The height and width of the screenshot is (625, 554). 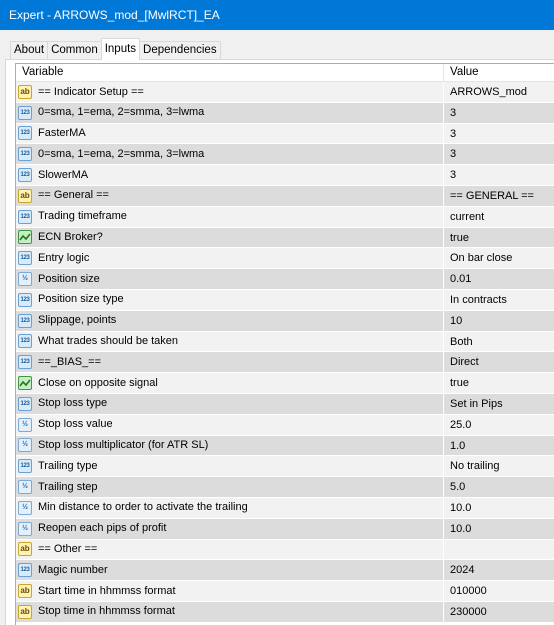 I want to click on table-row: 123 What trades should be taken Both, so click(x=285, y=342).